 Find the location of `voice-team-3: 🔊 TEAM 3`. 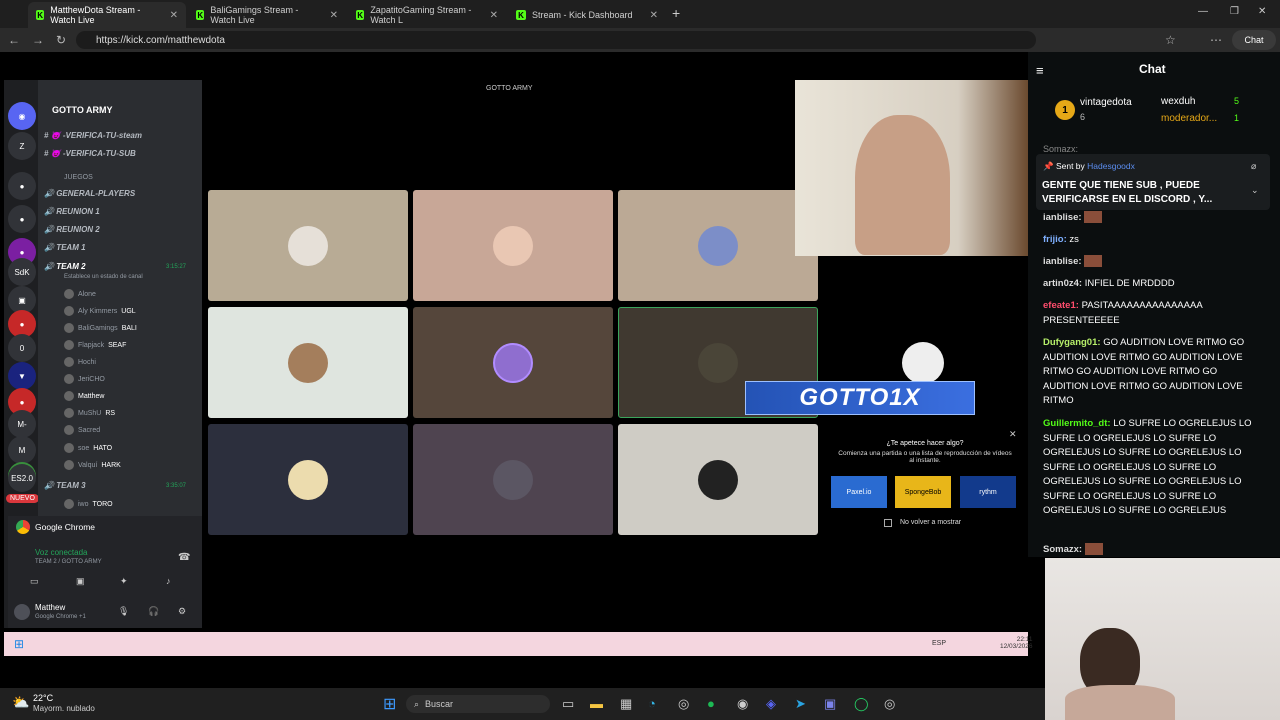

voice-team-3: 🔊 TEAM 3 is located at coordinates (65, 485).